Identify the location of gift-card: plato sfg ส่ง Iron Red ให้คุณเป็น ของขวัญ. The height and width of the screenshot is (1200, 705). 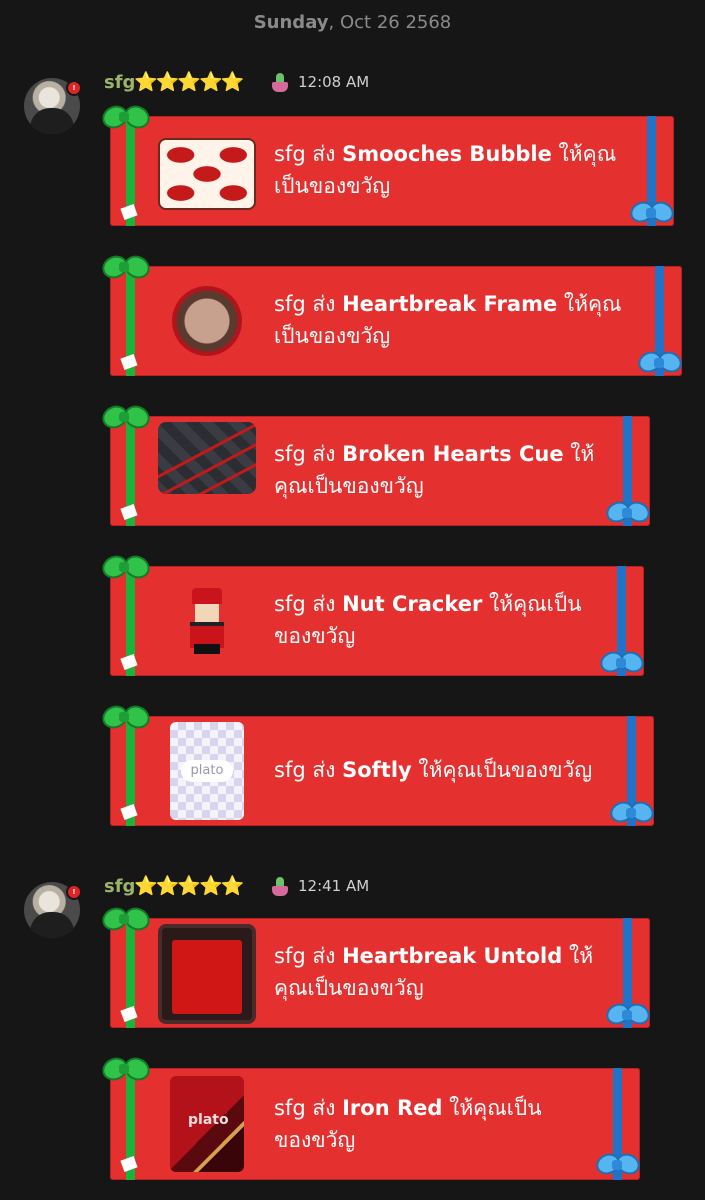
(371, 1116).